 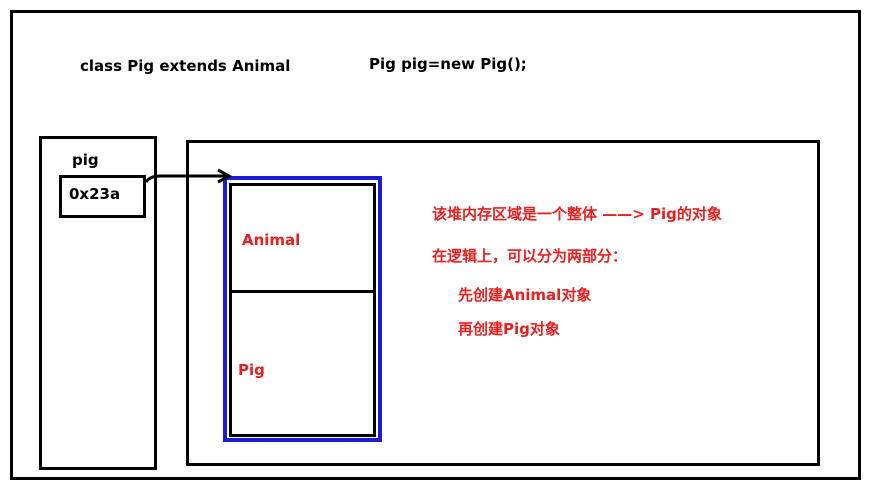 What do you see at coordinates (509, 329) in the screenshot?
I see `note-line-4: 再创建Pig对象` at bounding box center [509, 329].